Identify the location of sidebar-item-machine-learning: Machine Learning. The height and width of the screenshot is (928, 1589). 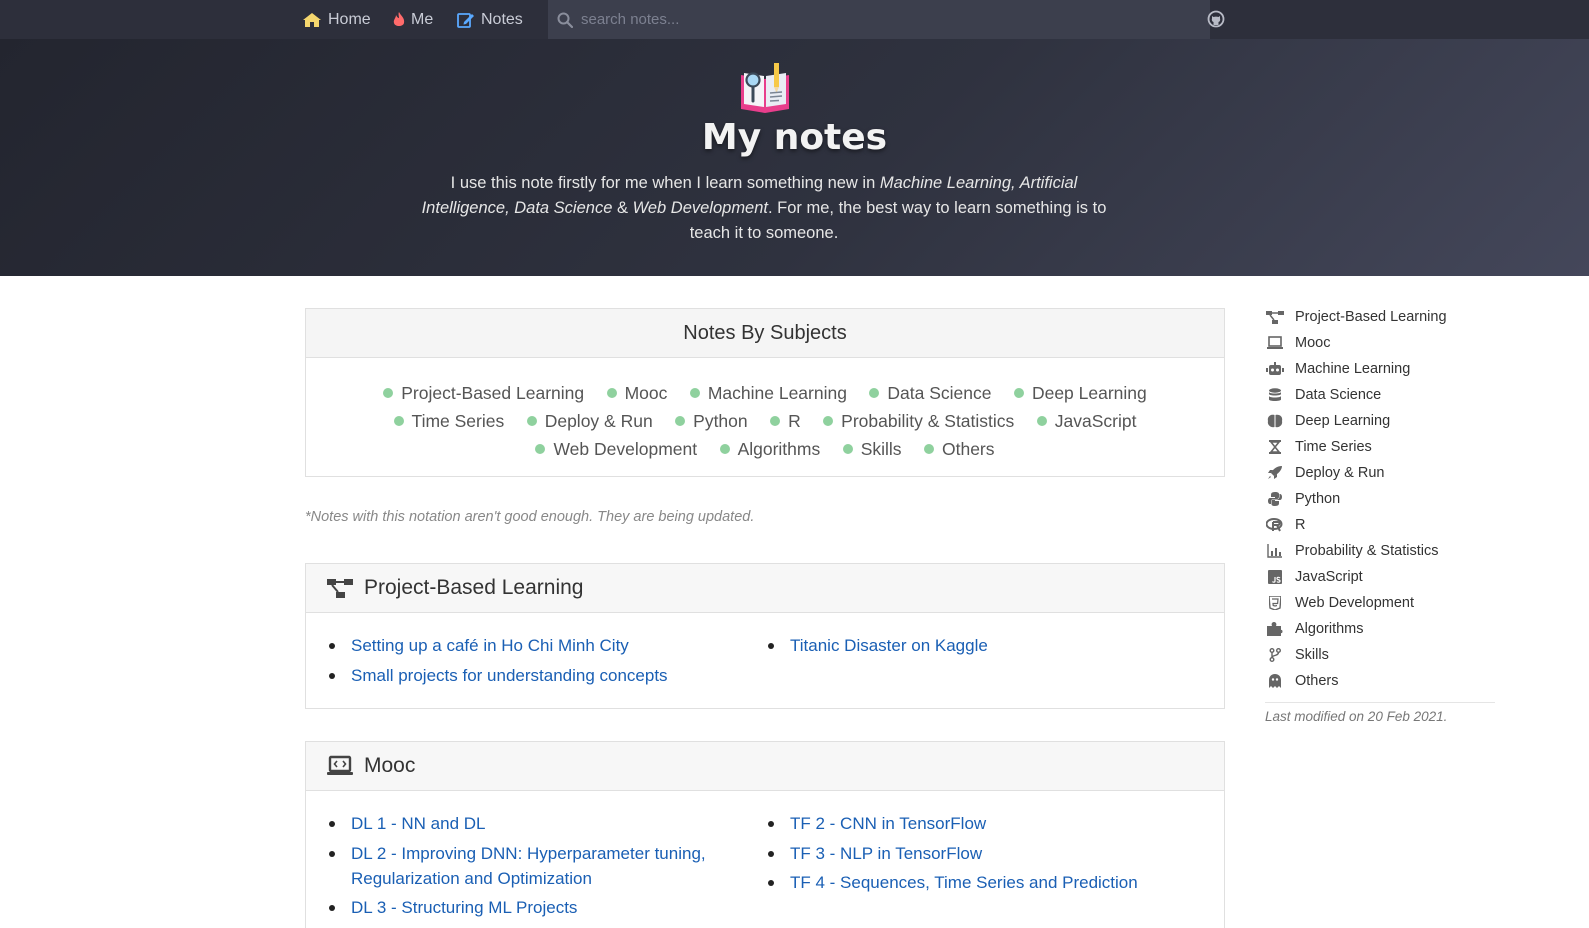
(1380, 369).